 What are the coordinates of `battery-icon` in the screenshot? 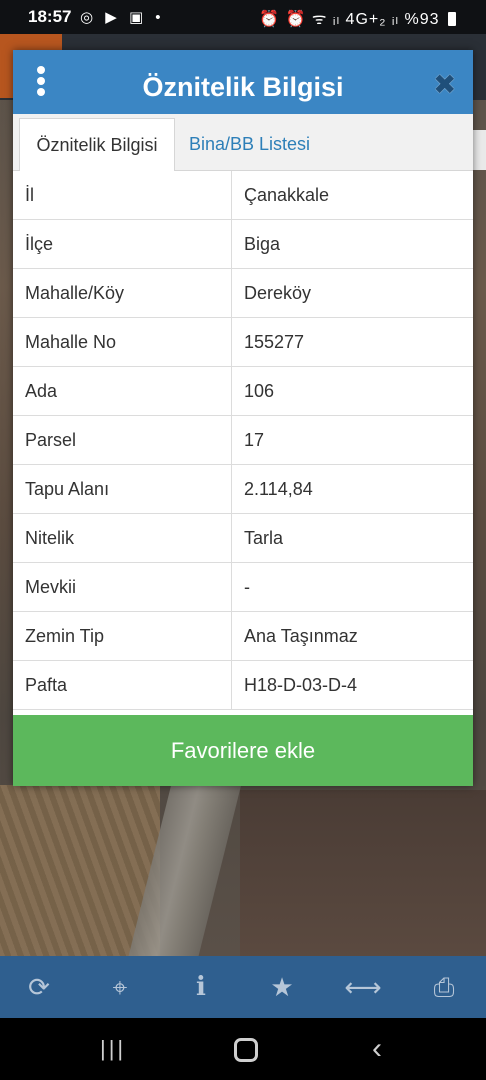 It's located at (452, 19).